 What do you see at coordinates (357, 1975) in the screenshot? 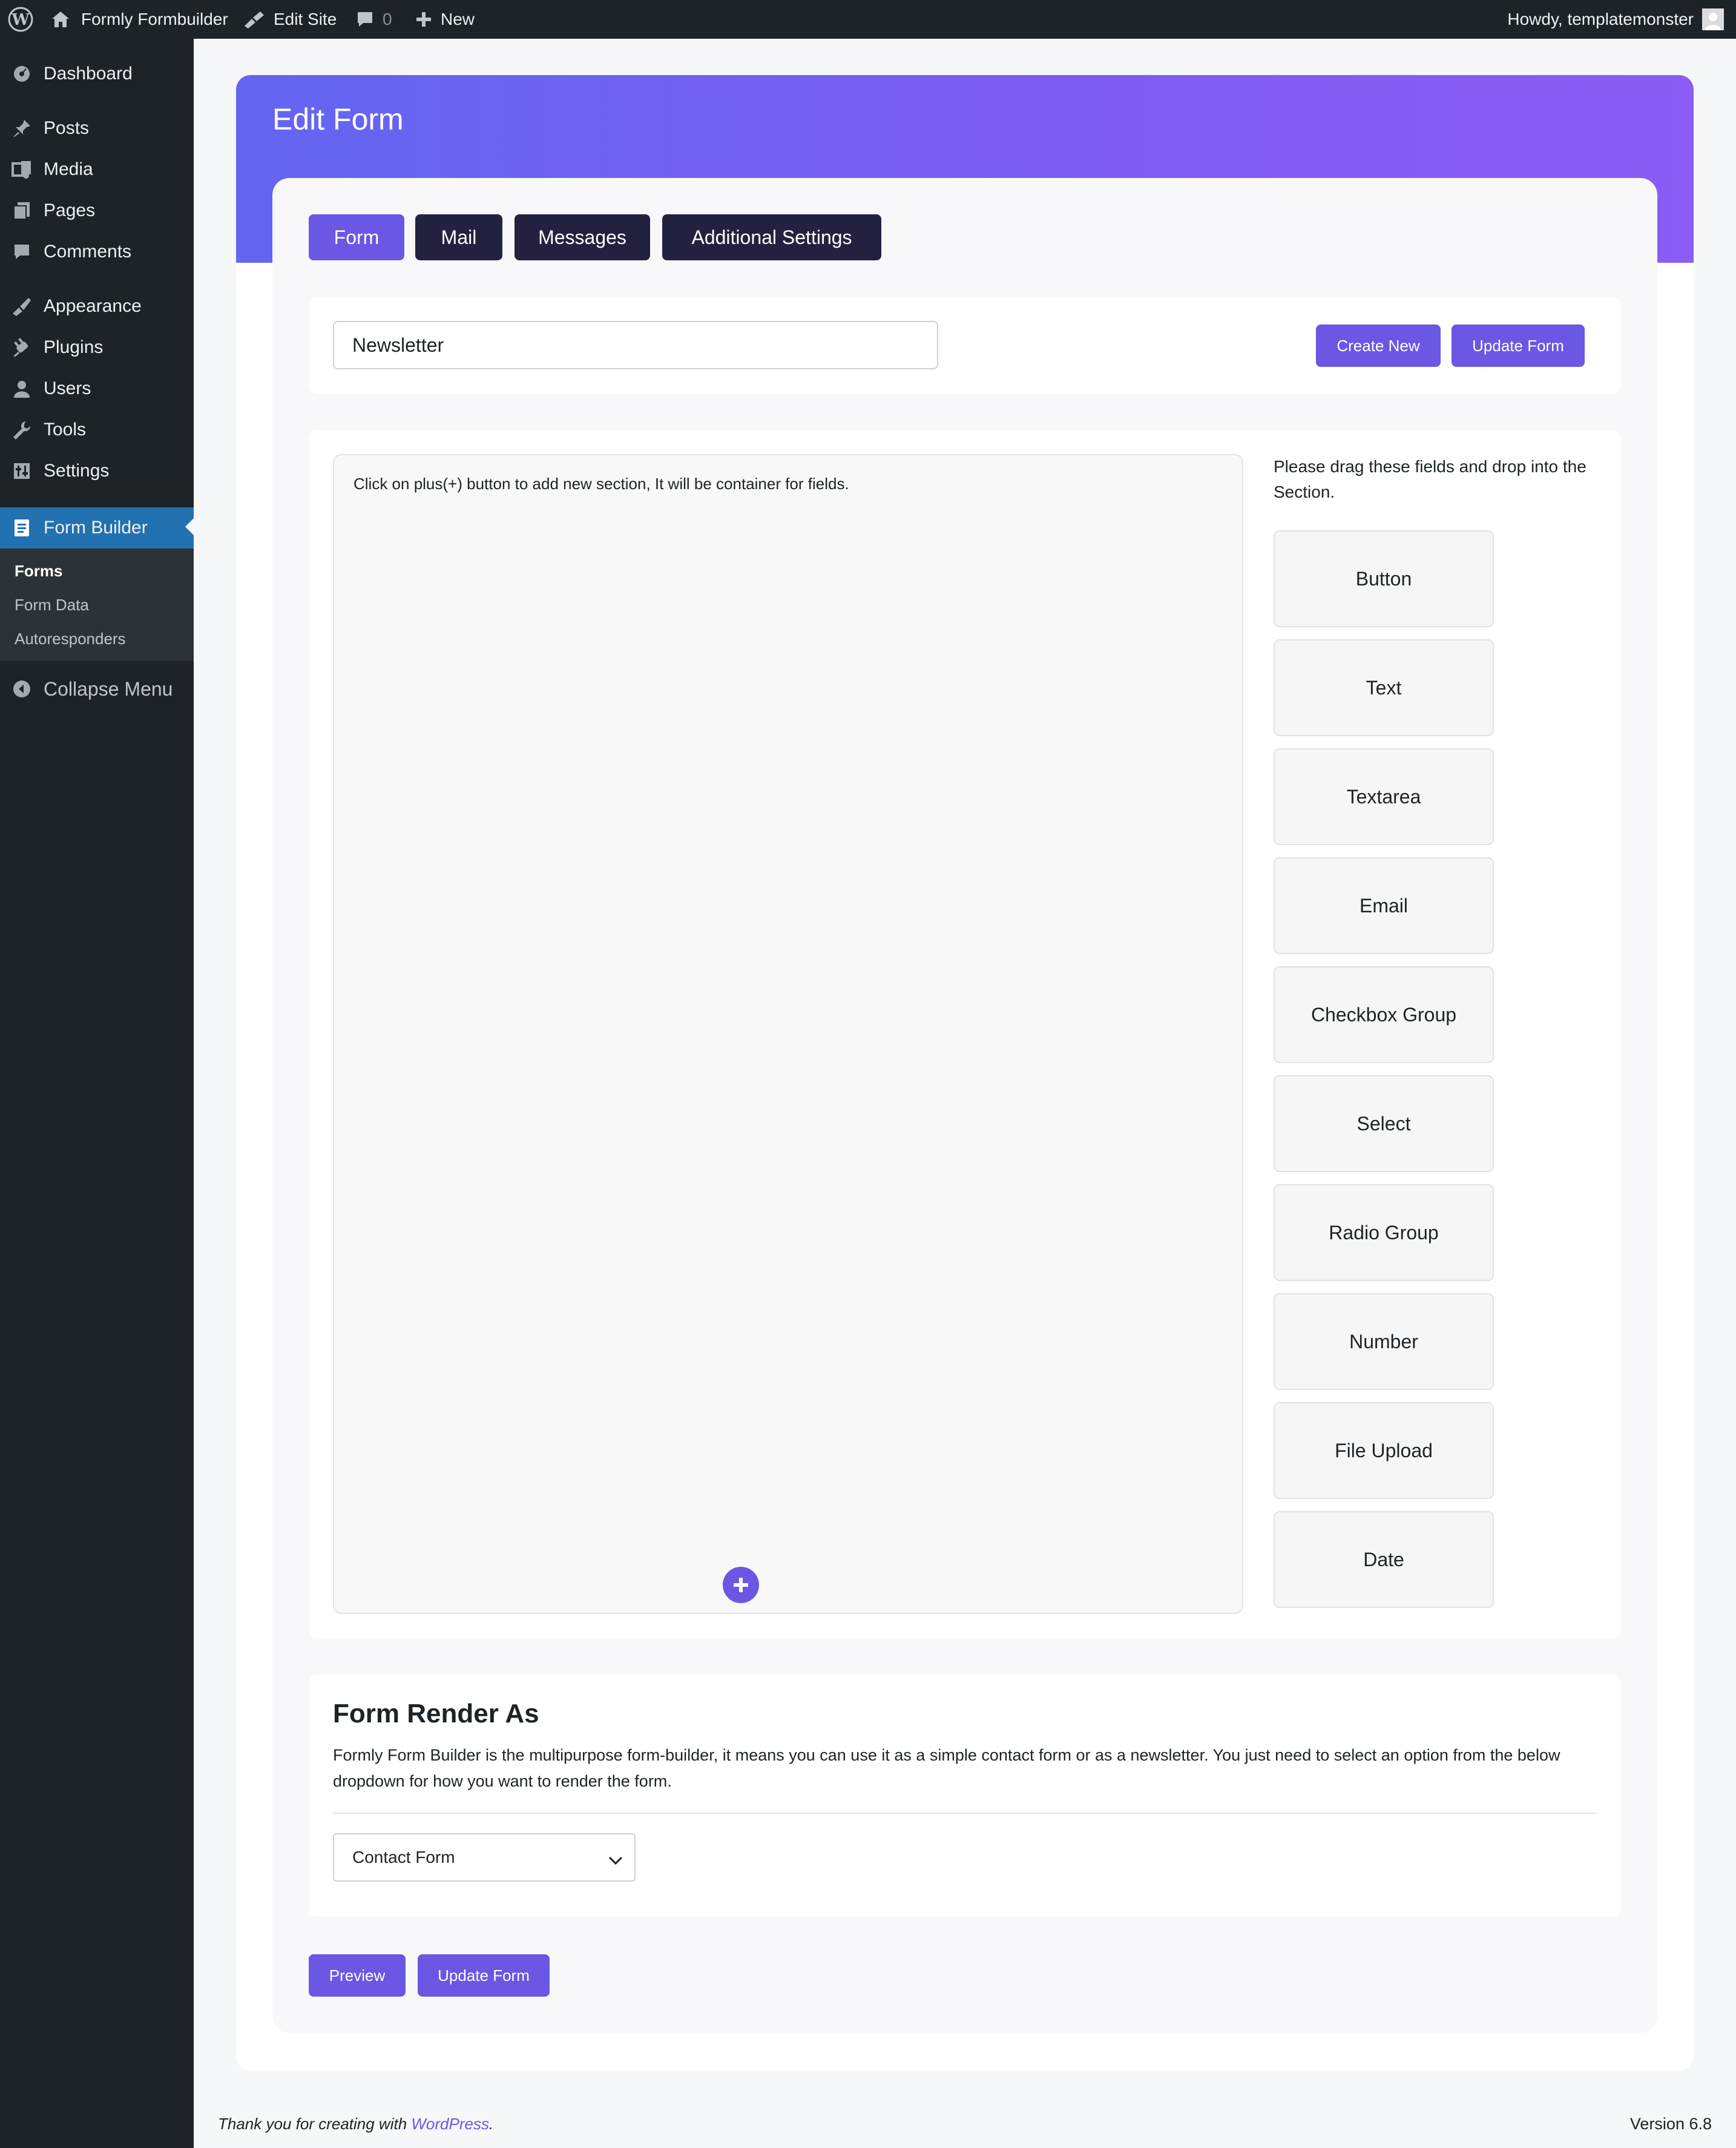
I see `preview-button: Preview` at bounding box center [357, 1975].